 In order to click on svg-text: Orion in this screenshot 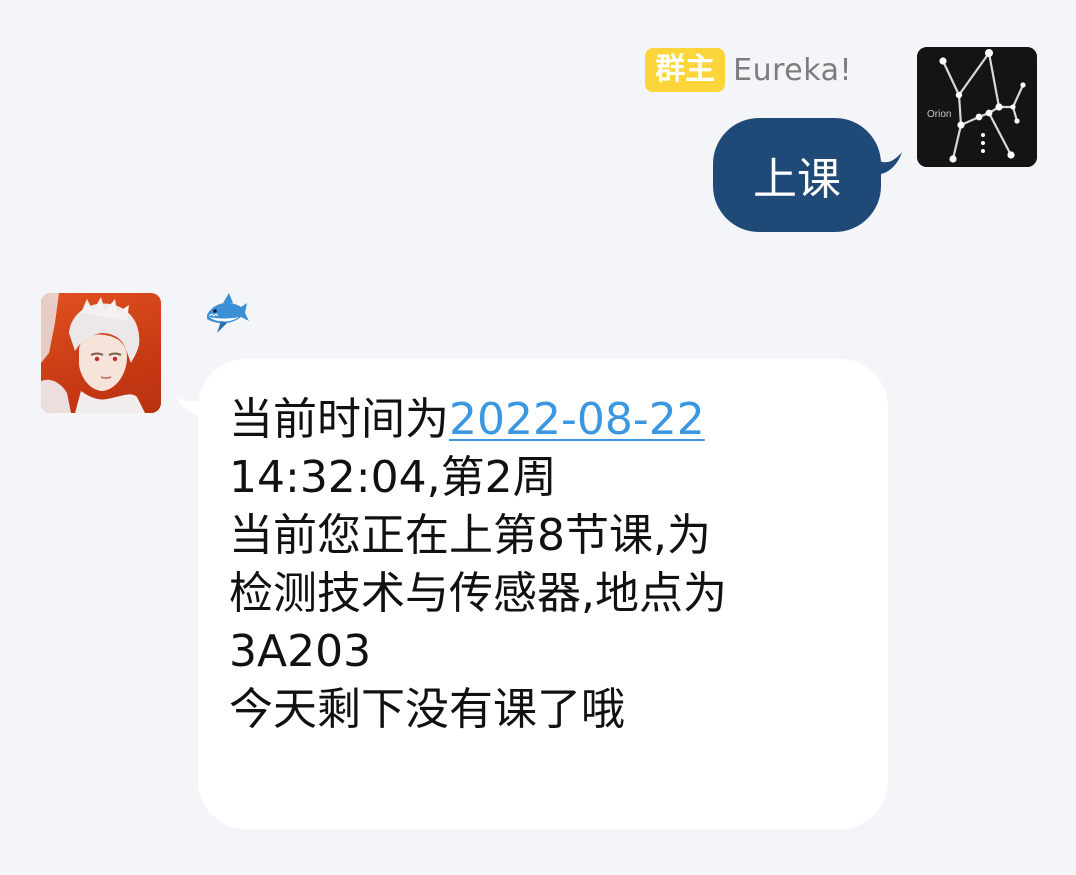, I will do `click(939, 114)`.